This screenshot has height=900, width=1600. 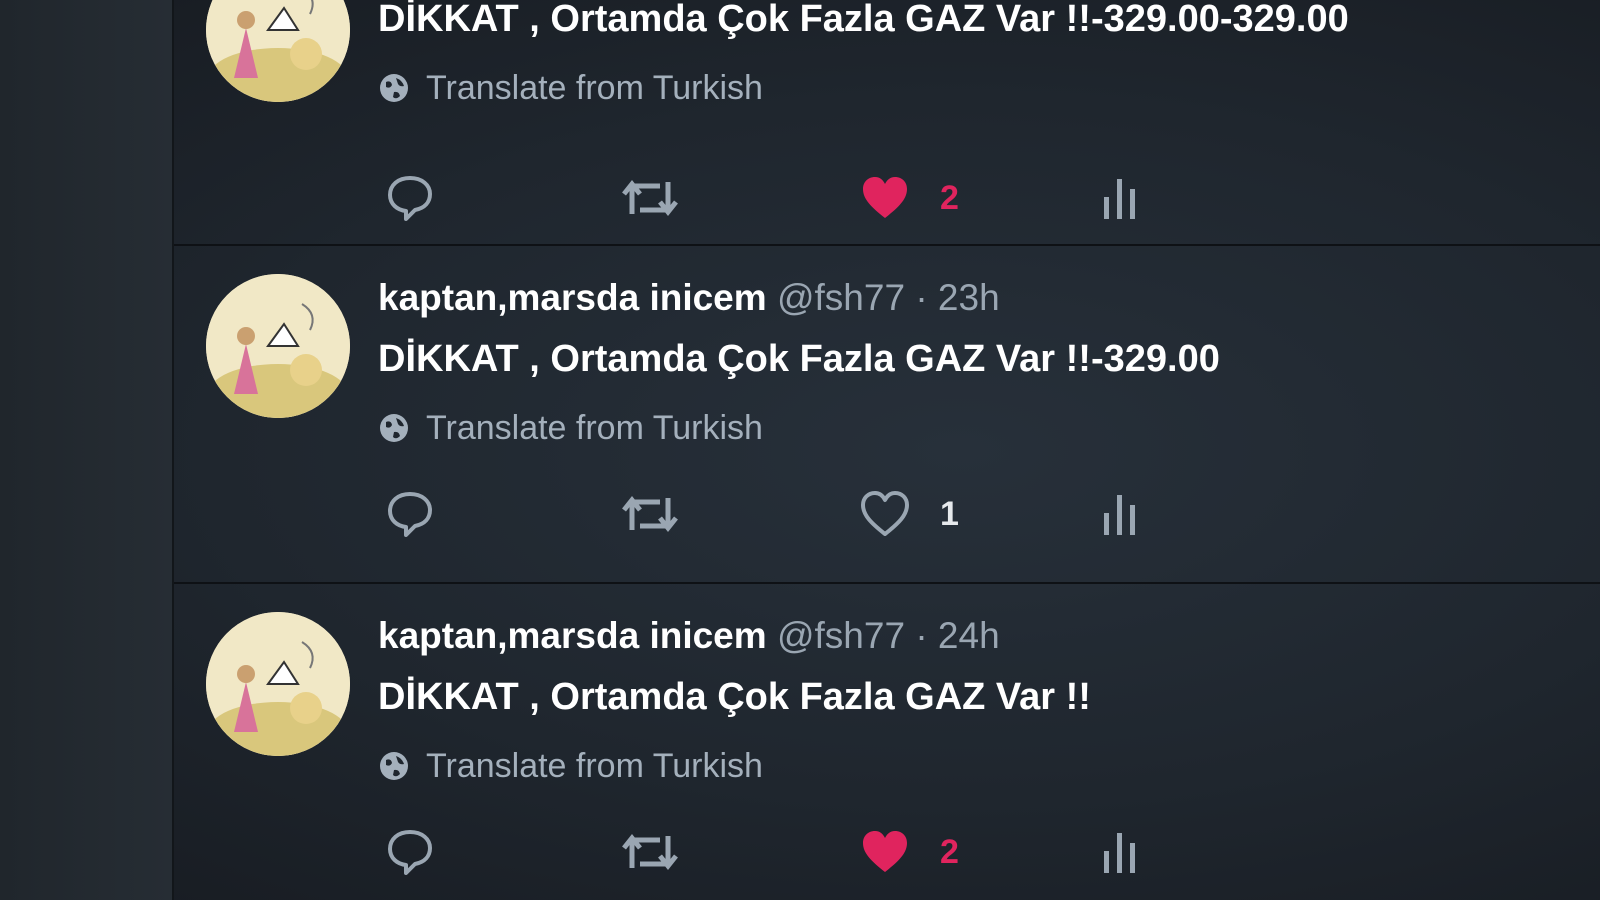 I want to click on tweet-header: kaptan,marsda inicem @fsh77 · 23h, so click(x=689, y=298).